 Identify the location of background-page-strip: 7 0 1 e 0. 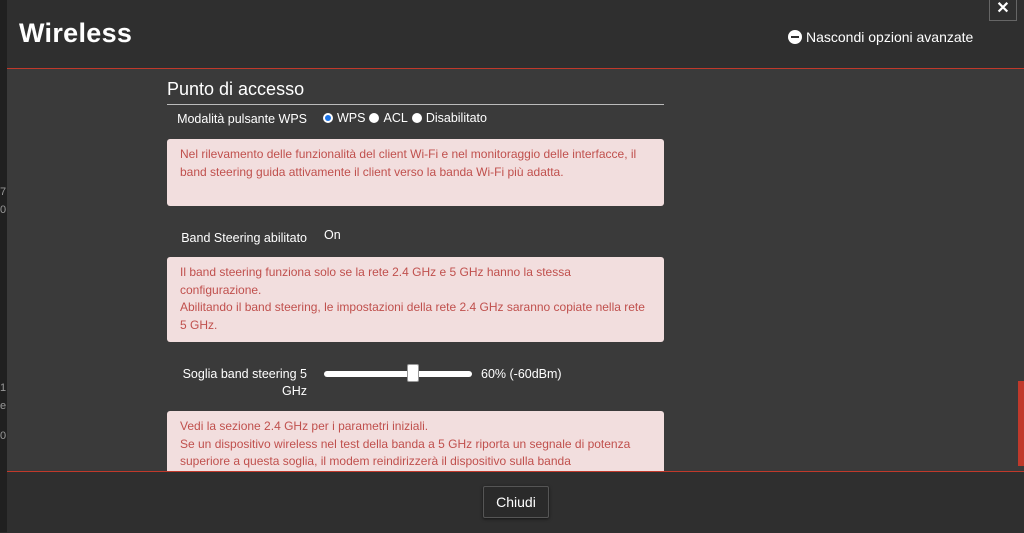
(3, 266).